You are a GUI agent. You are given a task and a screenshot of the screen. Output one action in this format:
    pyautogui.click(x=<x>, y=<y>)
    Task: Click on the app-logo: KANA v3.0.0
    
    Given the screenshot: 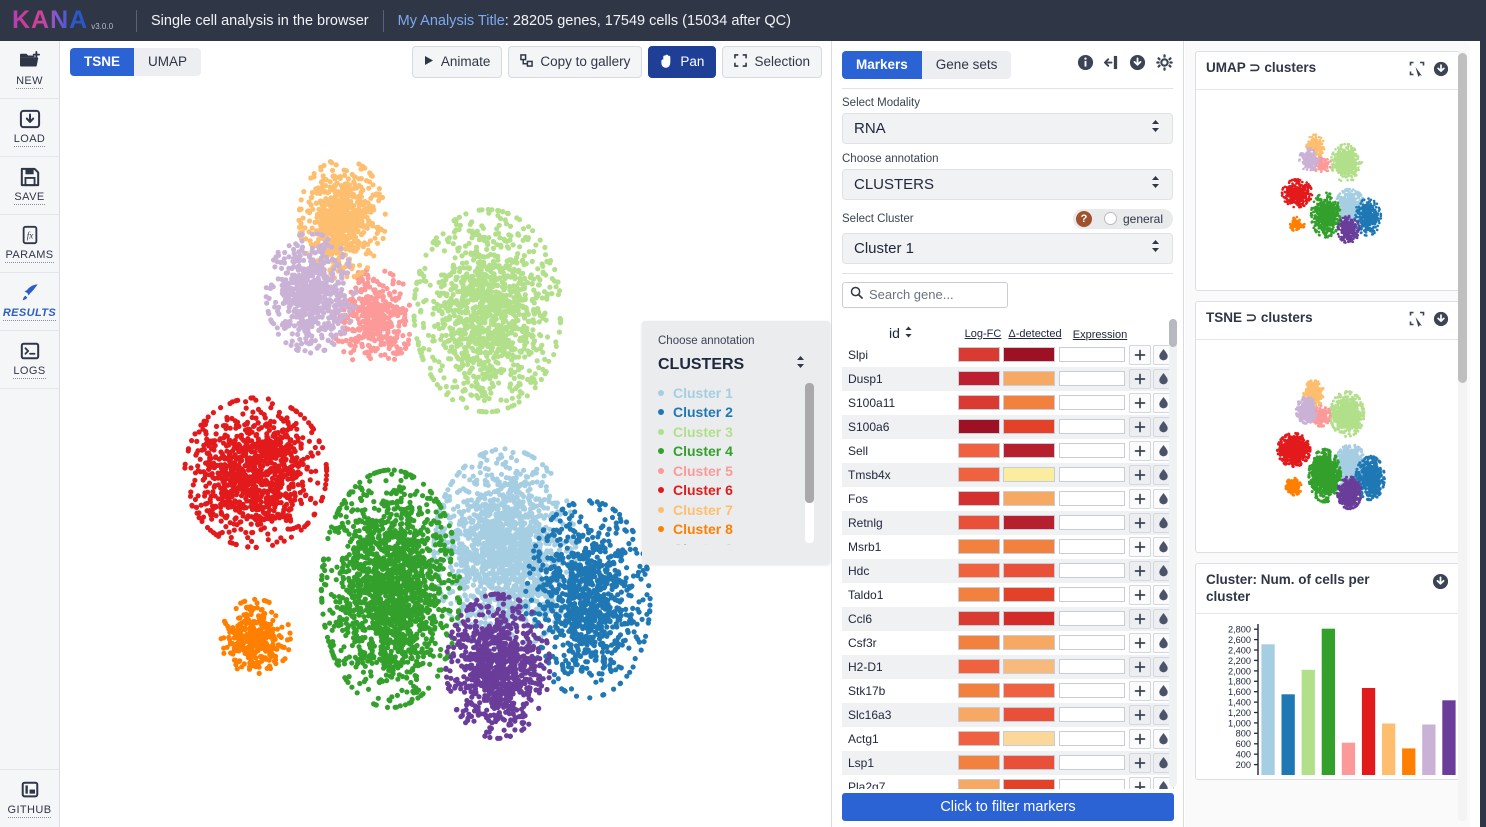 What is the action you would take?
    pyautogui.click(x=67, y=20)
    